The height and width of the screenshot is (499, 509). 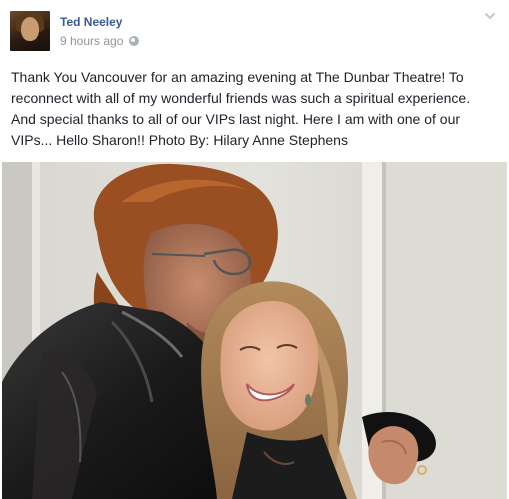 What do you see at coordinates (91, 22) in the screenshot?
I see `author-name-link: Ted Neeley` at bounding box center [91, 22].